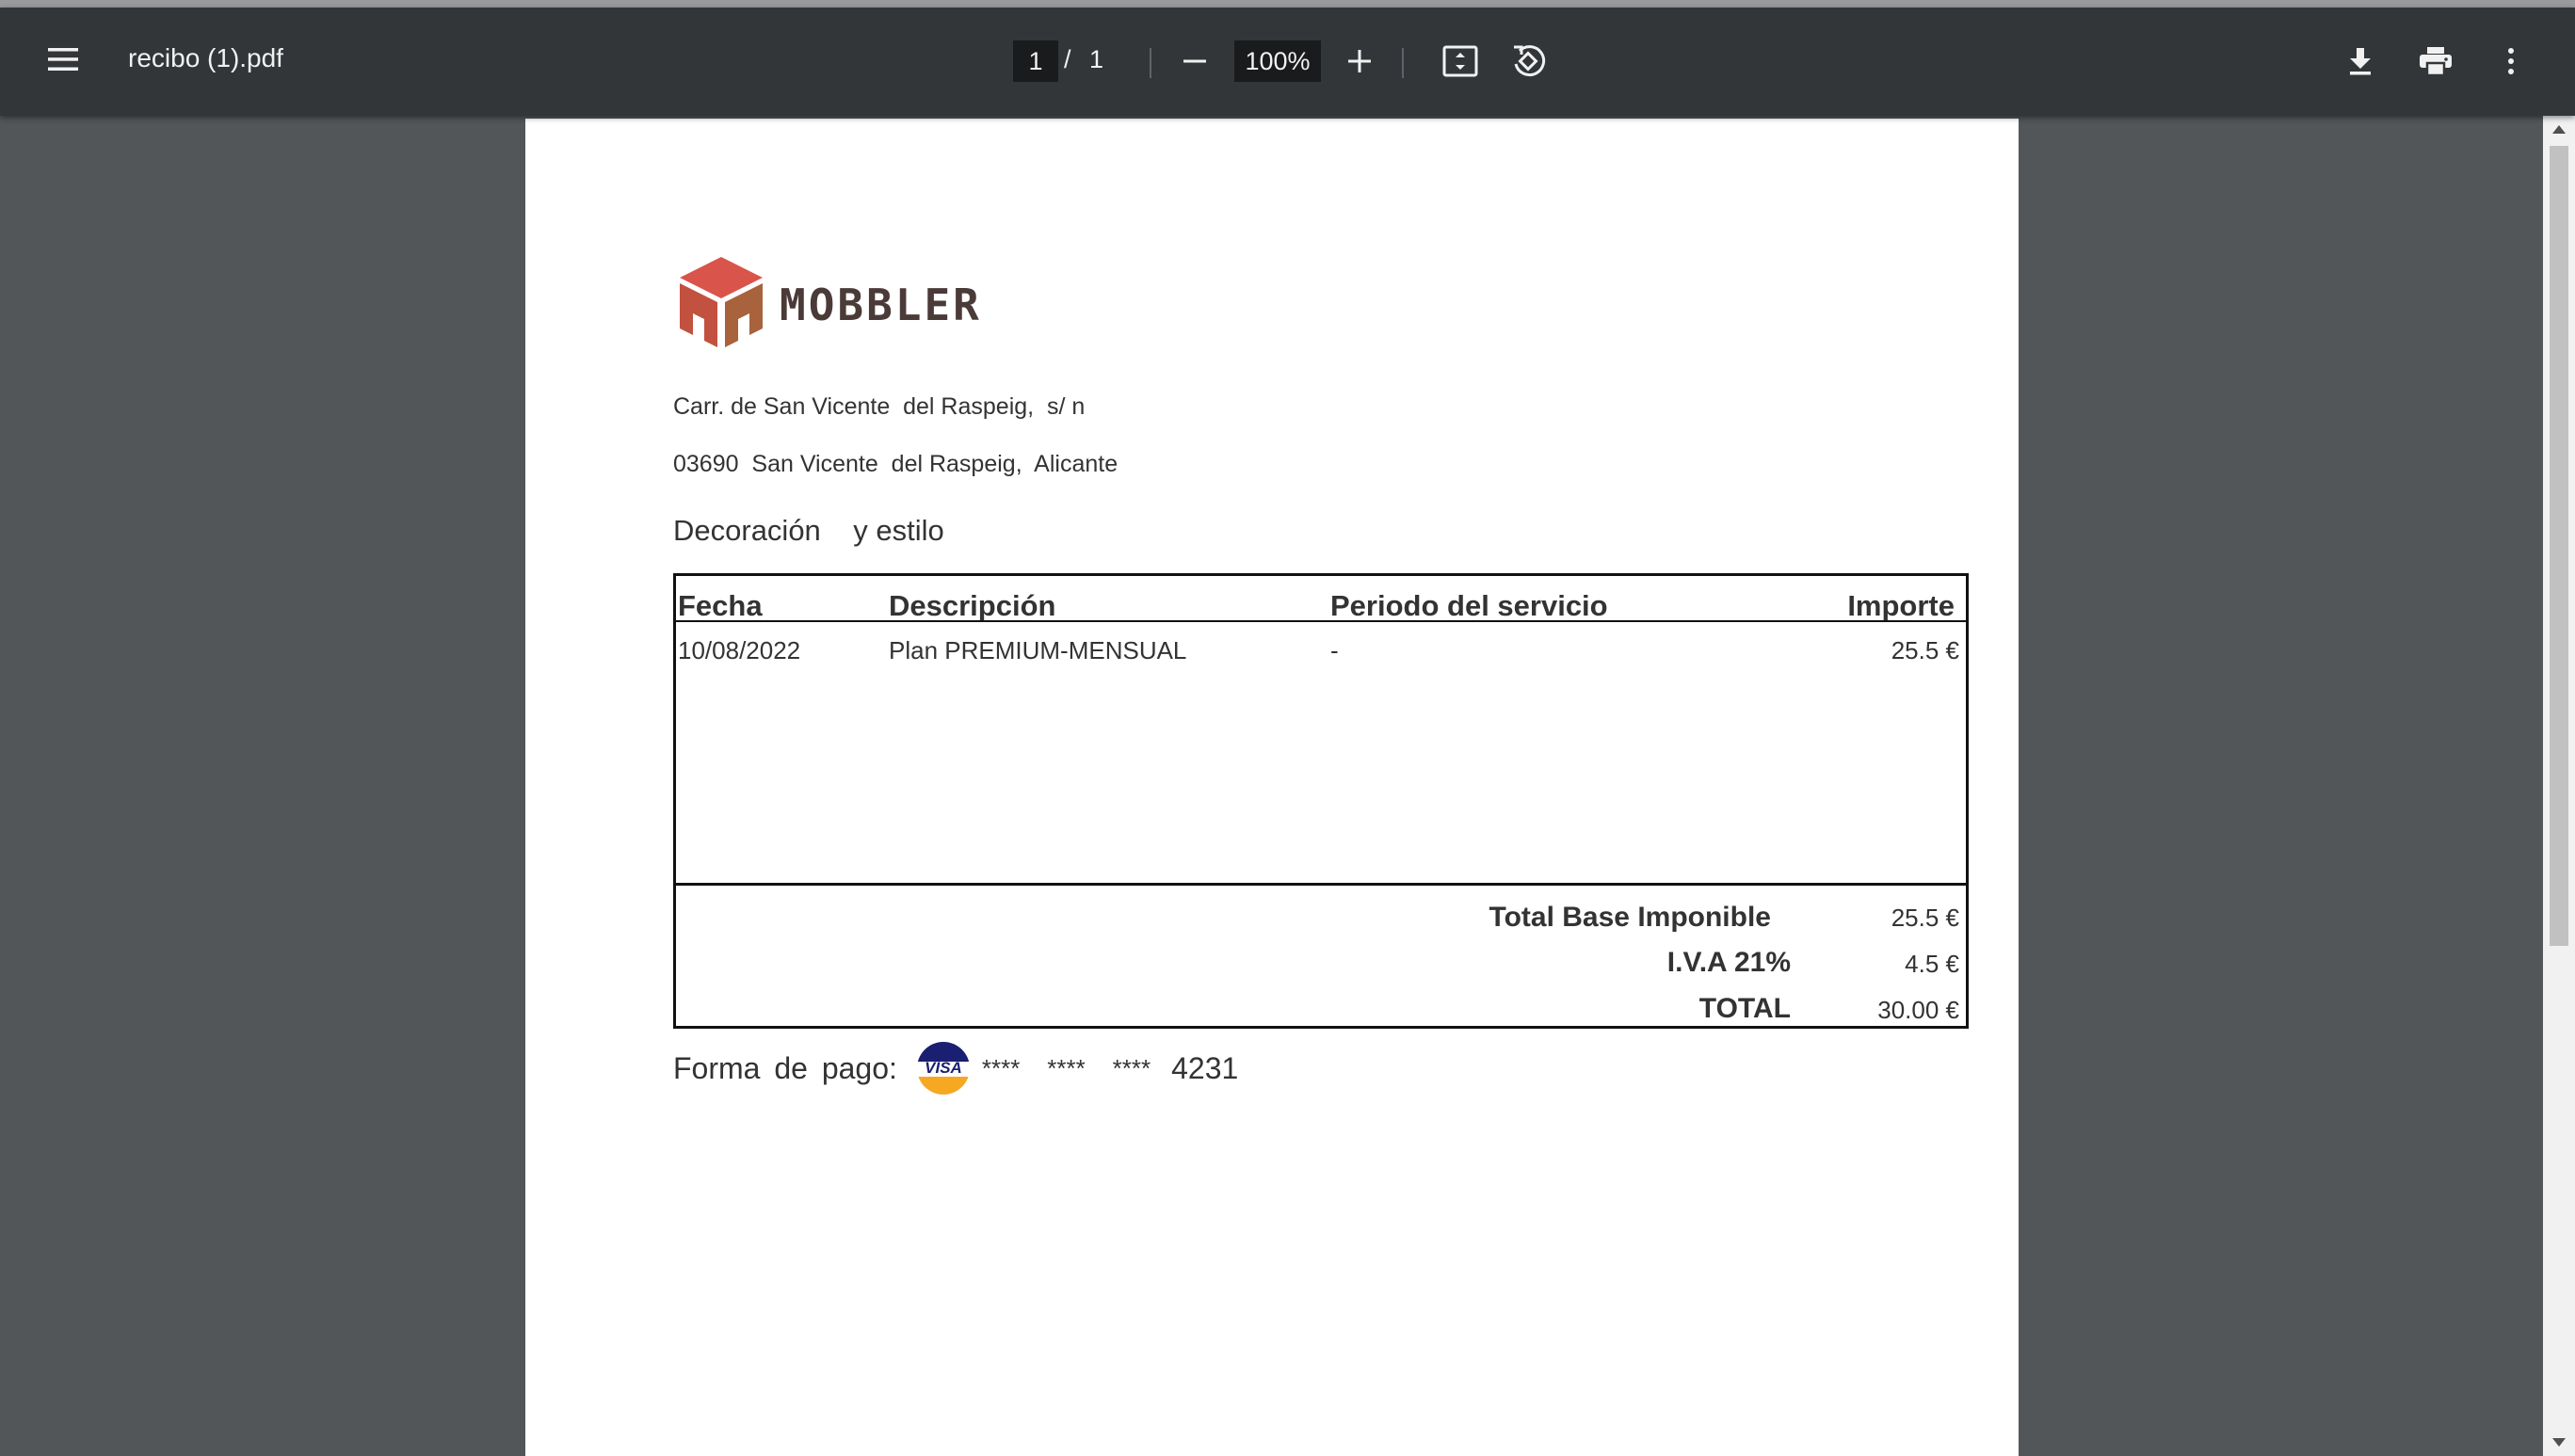 The width and height of the screenshot is (2575, 1456). Describe the element at coordinates (739, 650) in the screenshot. I see `row-date: 10/08/2022` at that location.